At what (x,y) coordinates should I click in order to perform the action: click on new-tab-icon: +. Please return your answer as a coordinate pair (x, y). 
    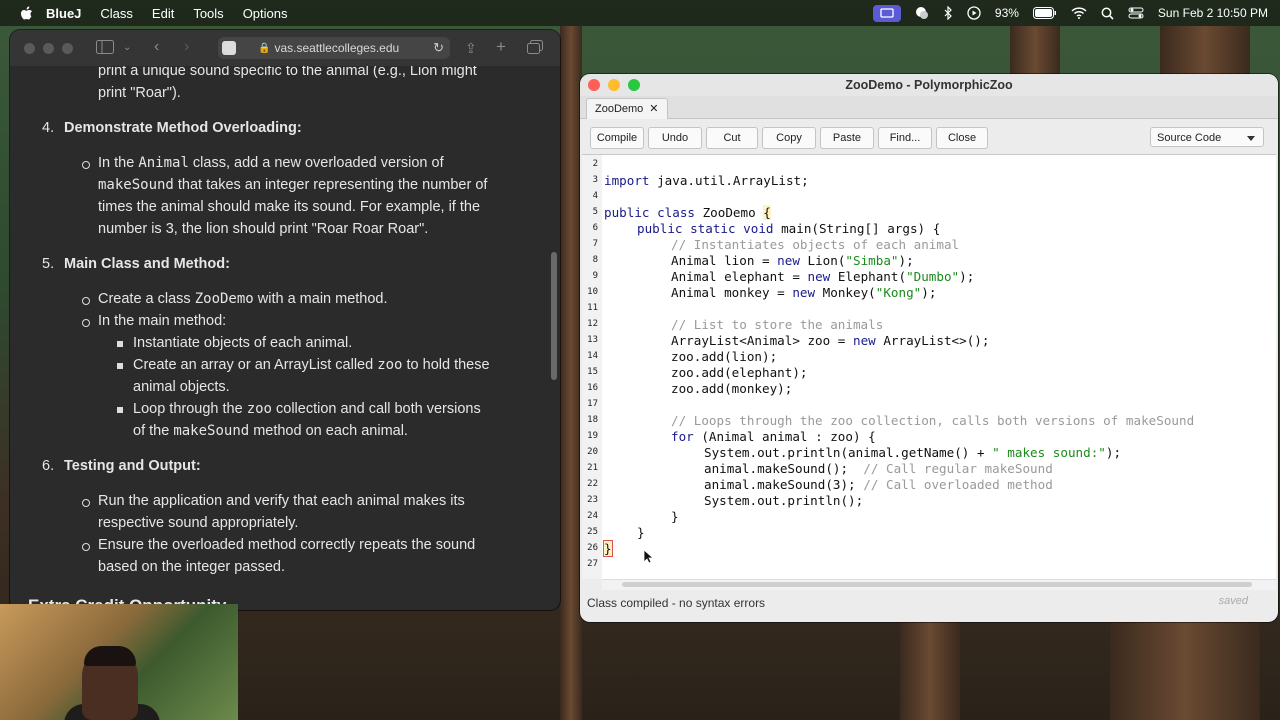
    Looking at the image, I should click on (501, 47).